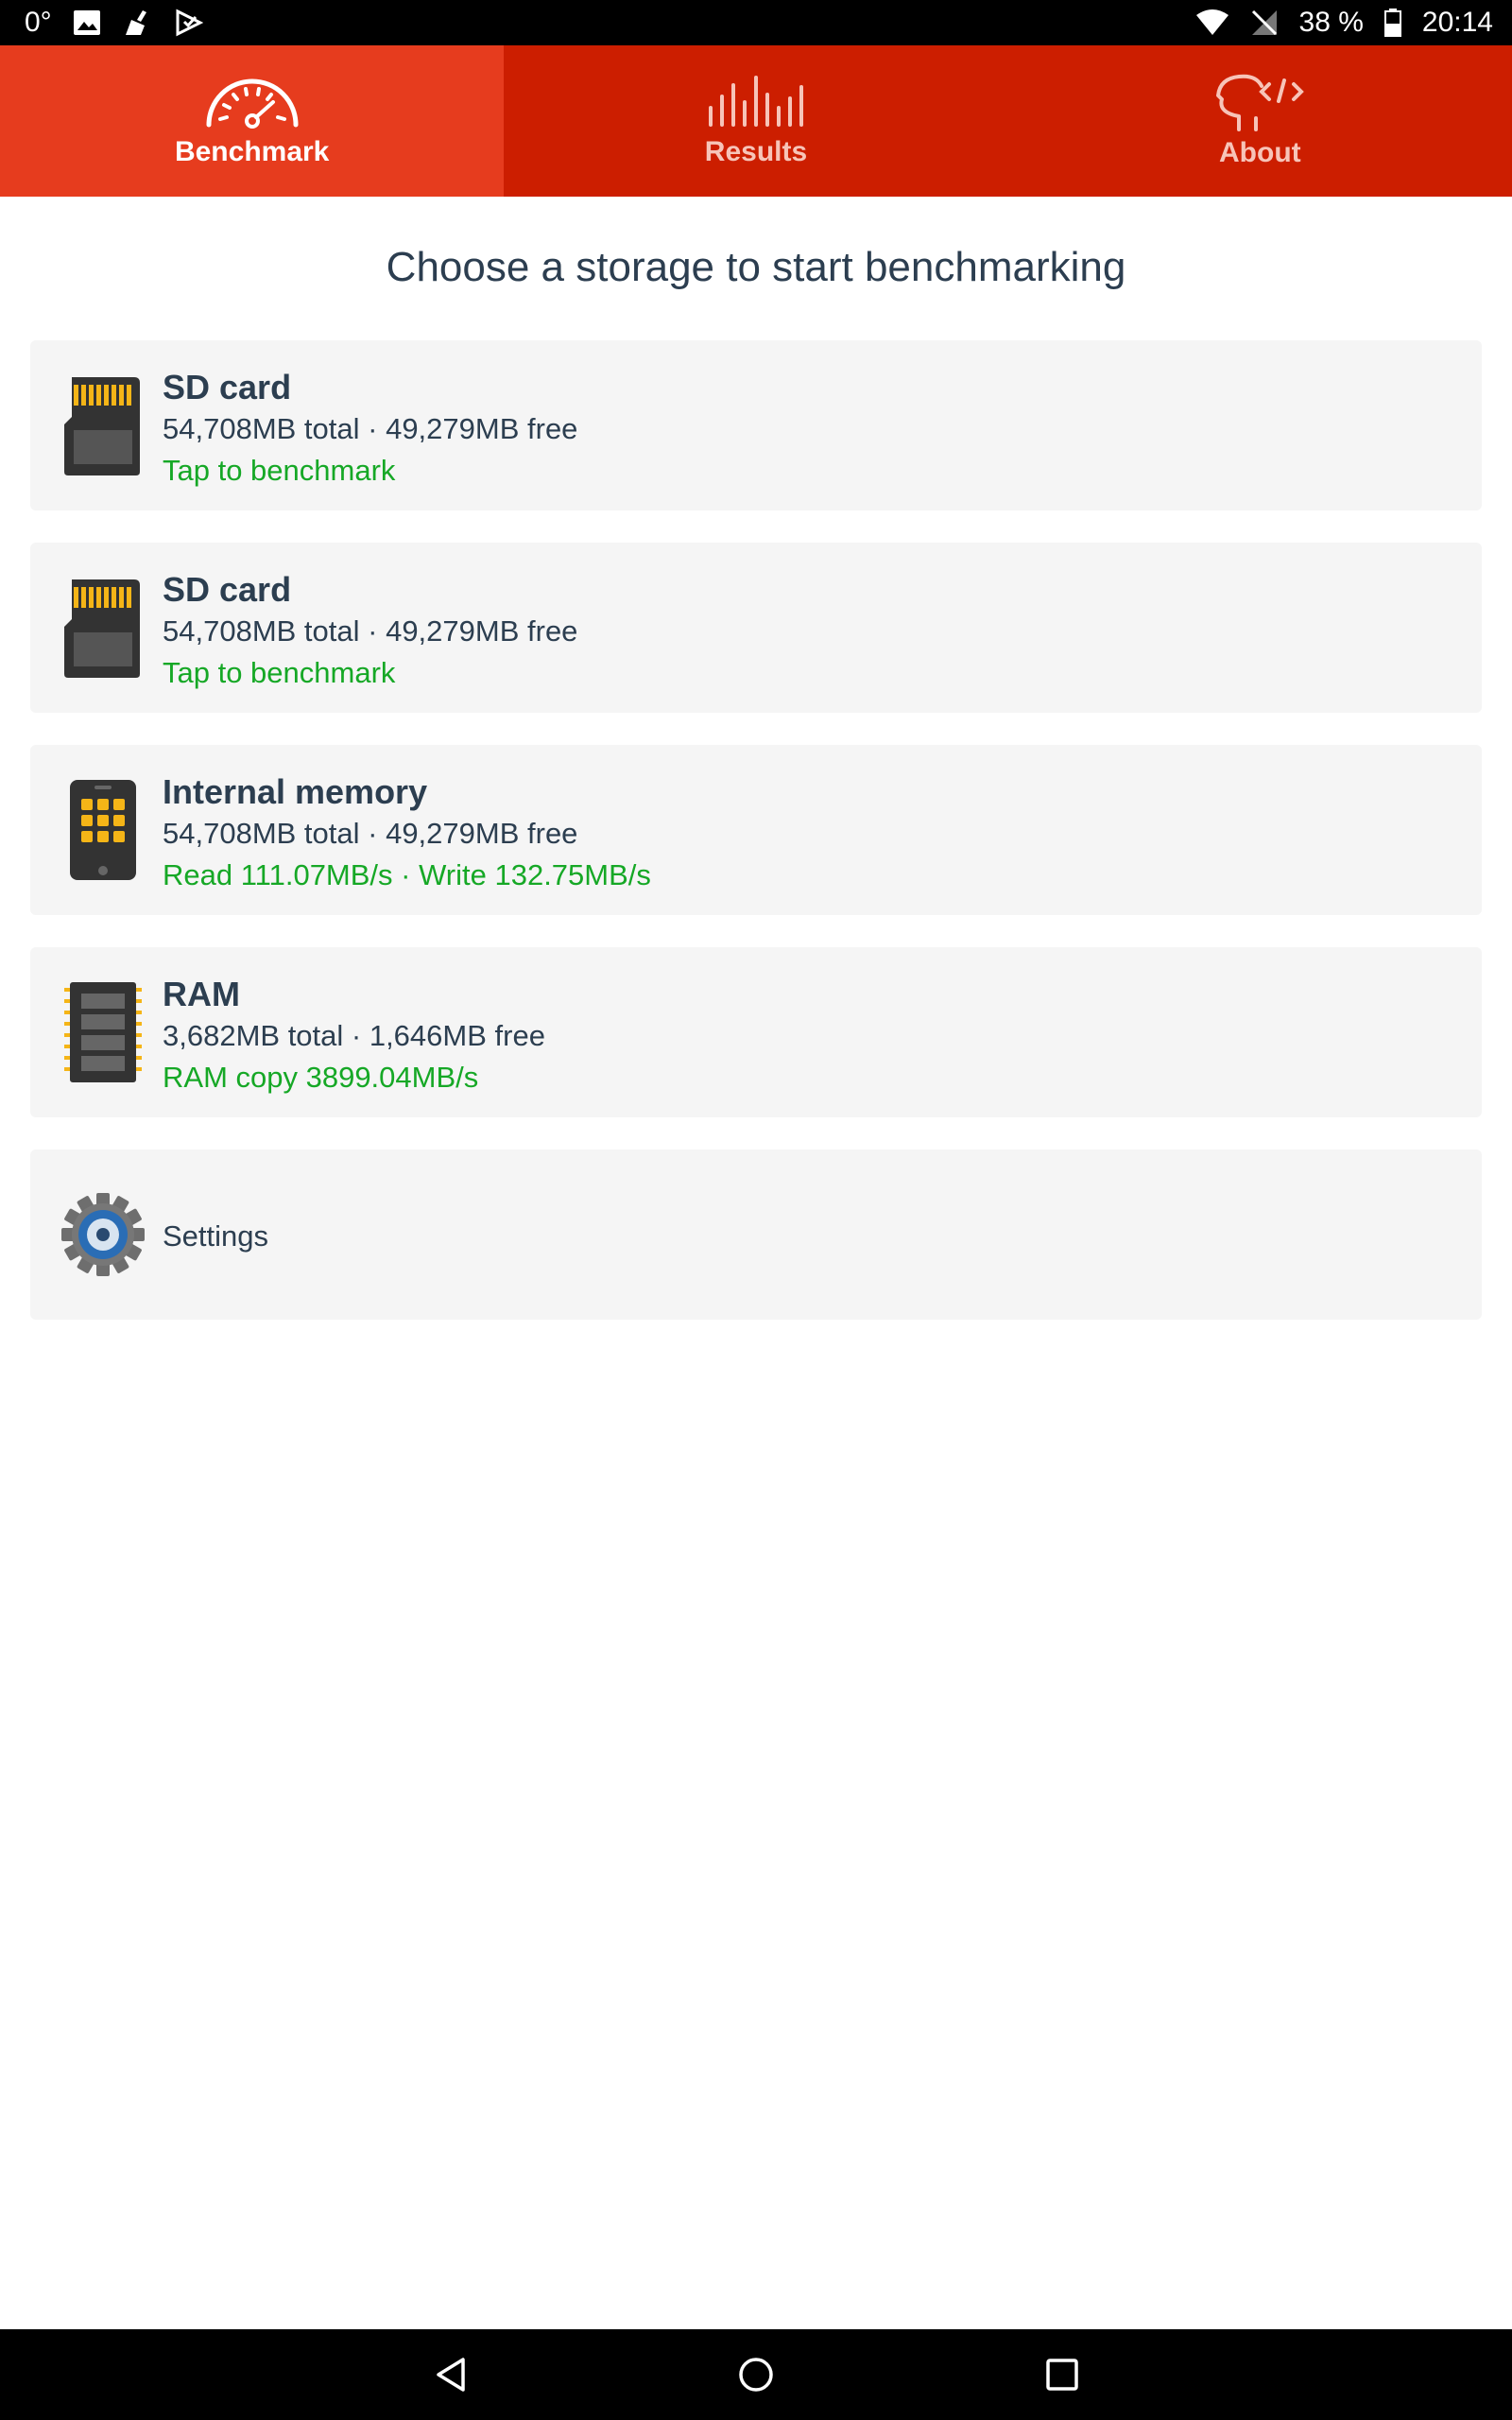 This screenshot has width=1512, height=2420. Describe the element at coordinates (407, 874) in the screenshot. I see `storage-status: Read 111.07MB/s · Write 132.75MB/s` at that location.